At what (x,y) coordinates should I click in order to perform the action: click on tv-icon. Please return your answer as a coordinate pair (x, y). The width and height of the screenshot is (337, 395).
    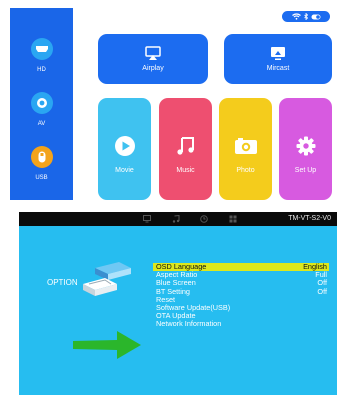
    Looking at the image, I should click on (147, 219).